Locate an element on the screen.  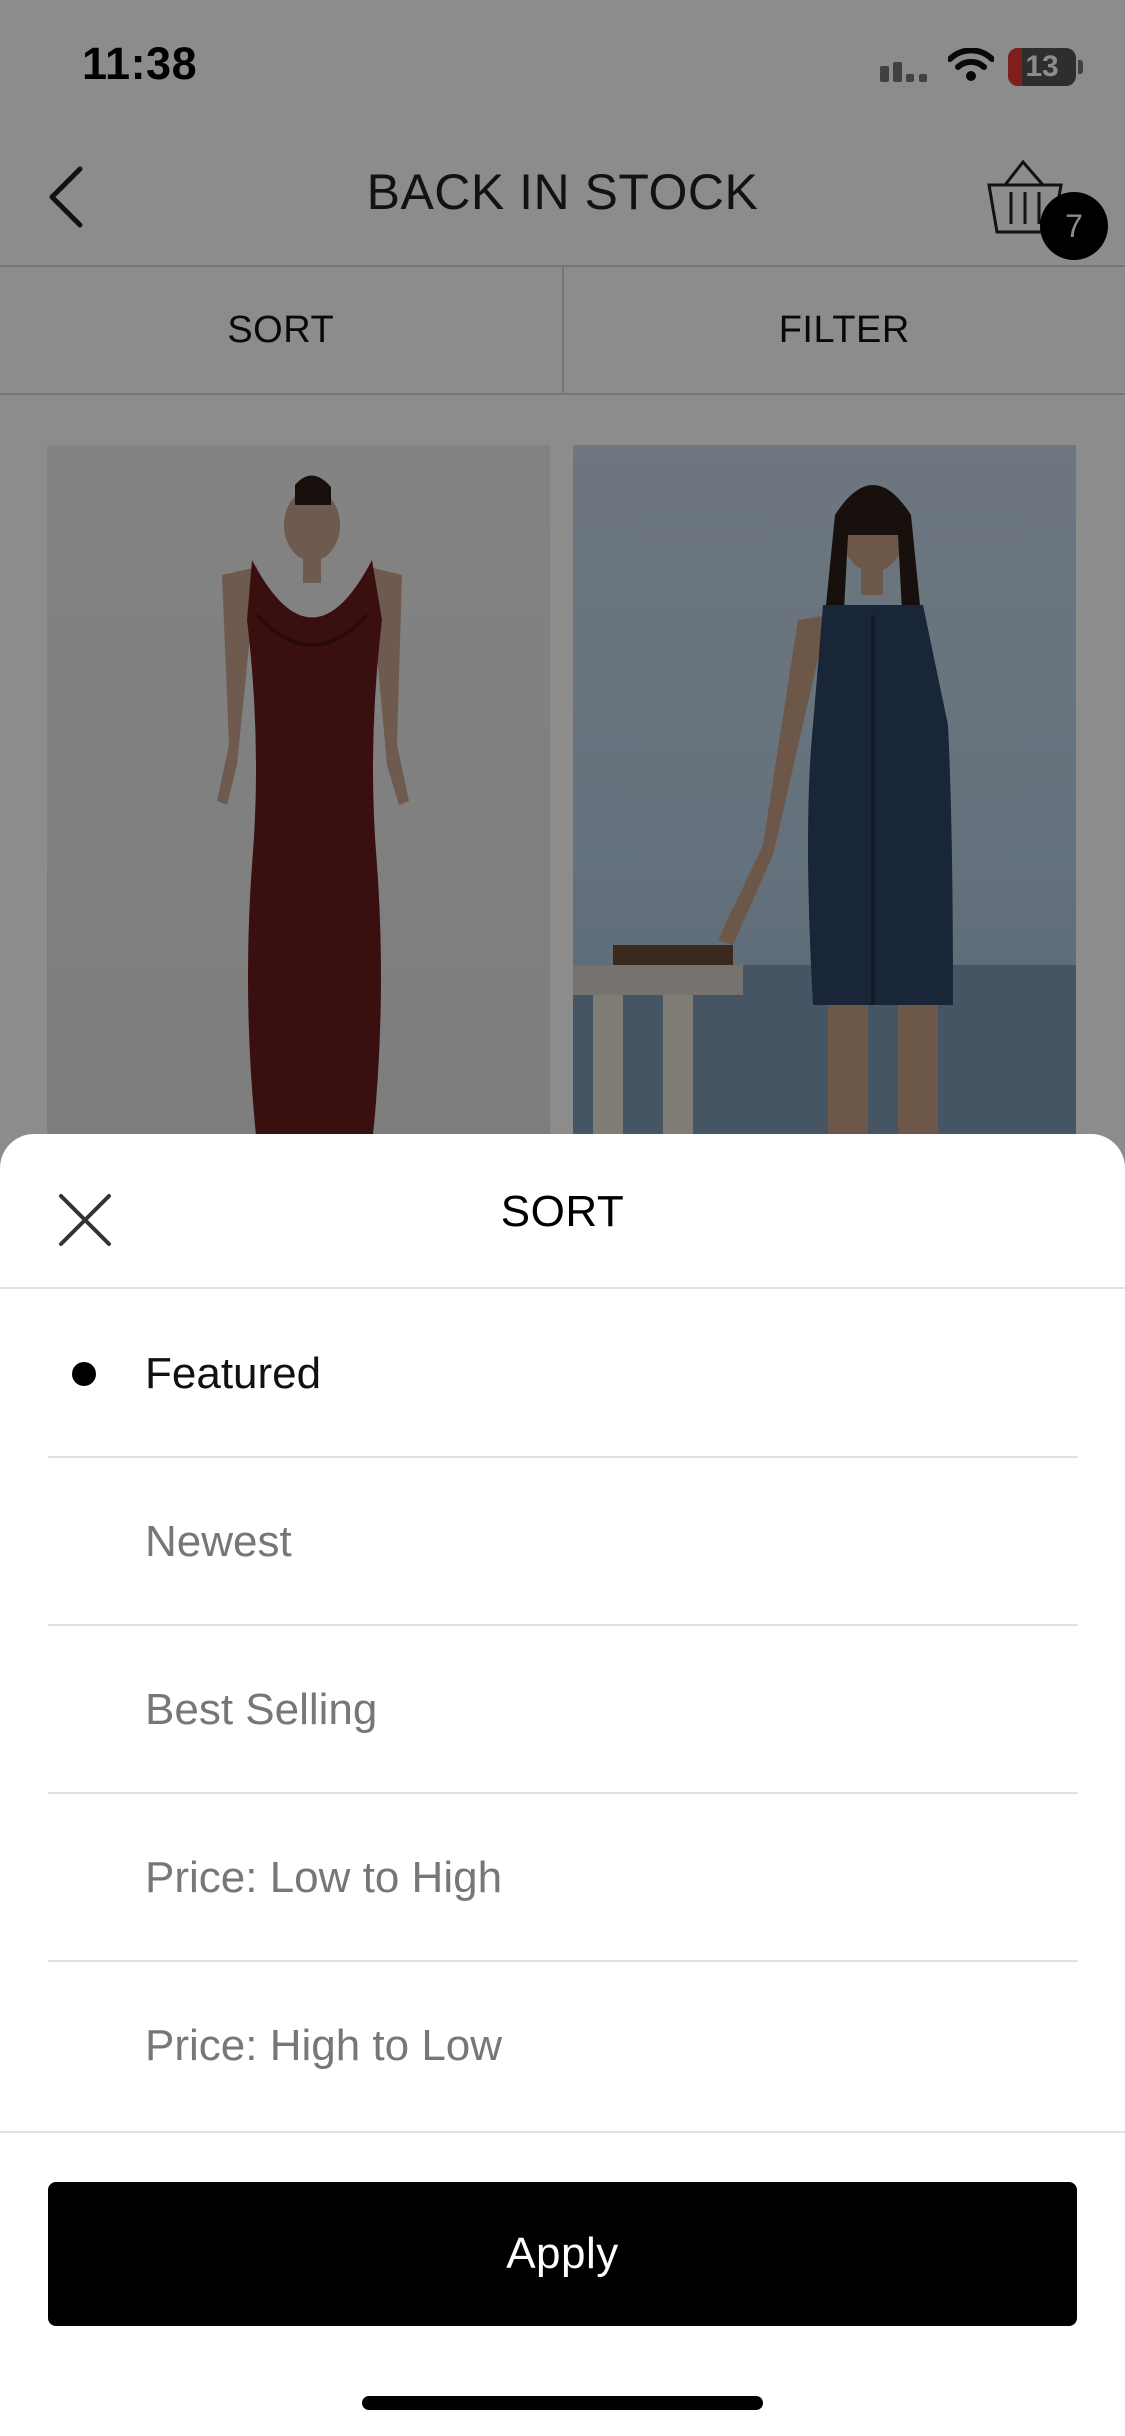
sort-option-price-high-low: Price: High to Low is located at coordinates (563, 2046).